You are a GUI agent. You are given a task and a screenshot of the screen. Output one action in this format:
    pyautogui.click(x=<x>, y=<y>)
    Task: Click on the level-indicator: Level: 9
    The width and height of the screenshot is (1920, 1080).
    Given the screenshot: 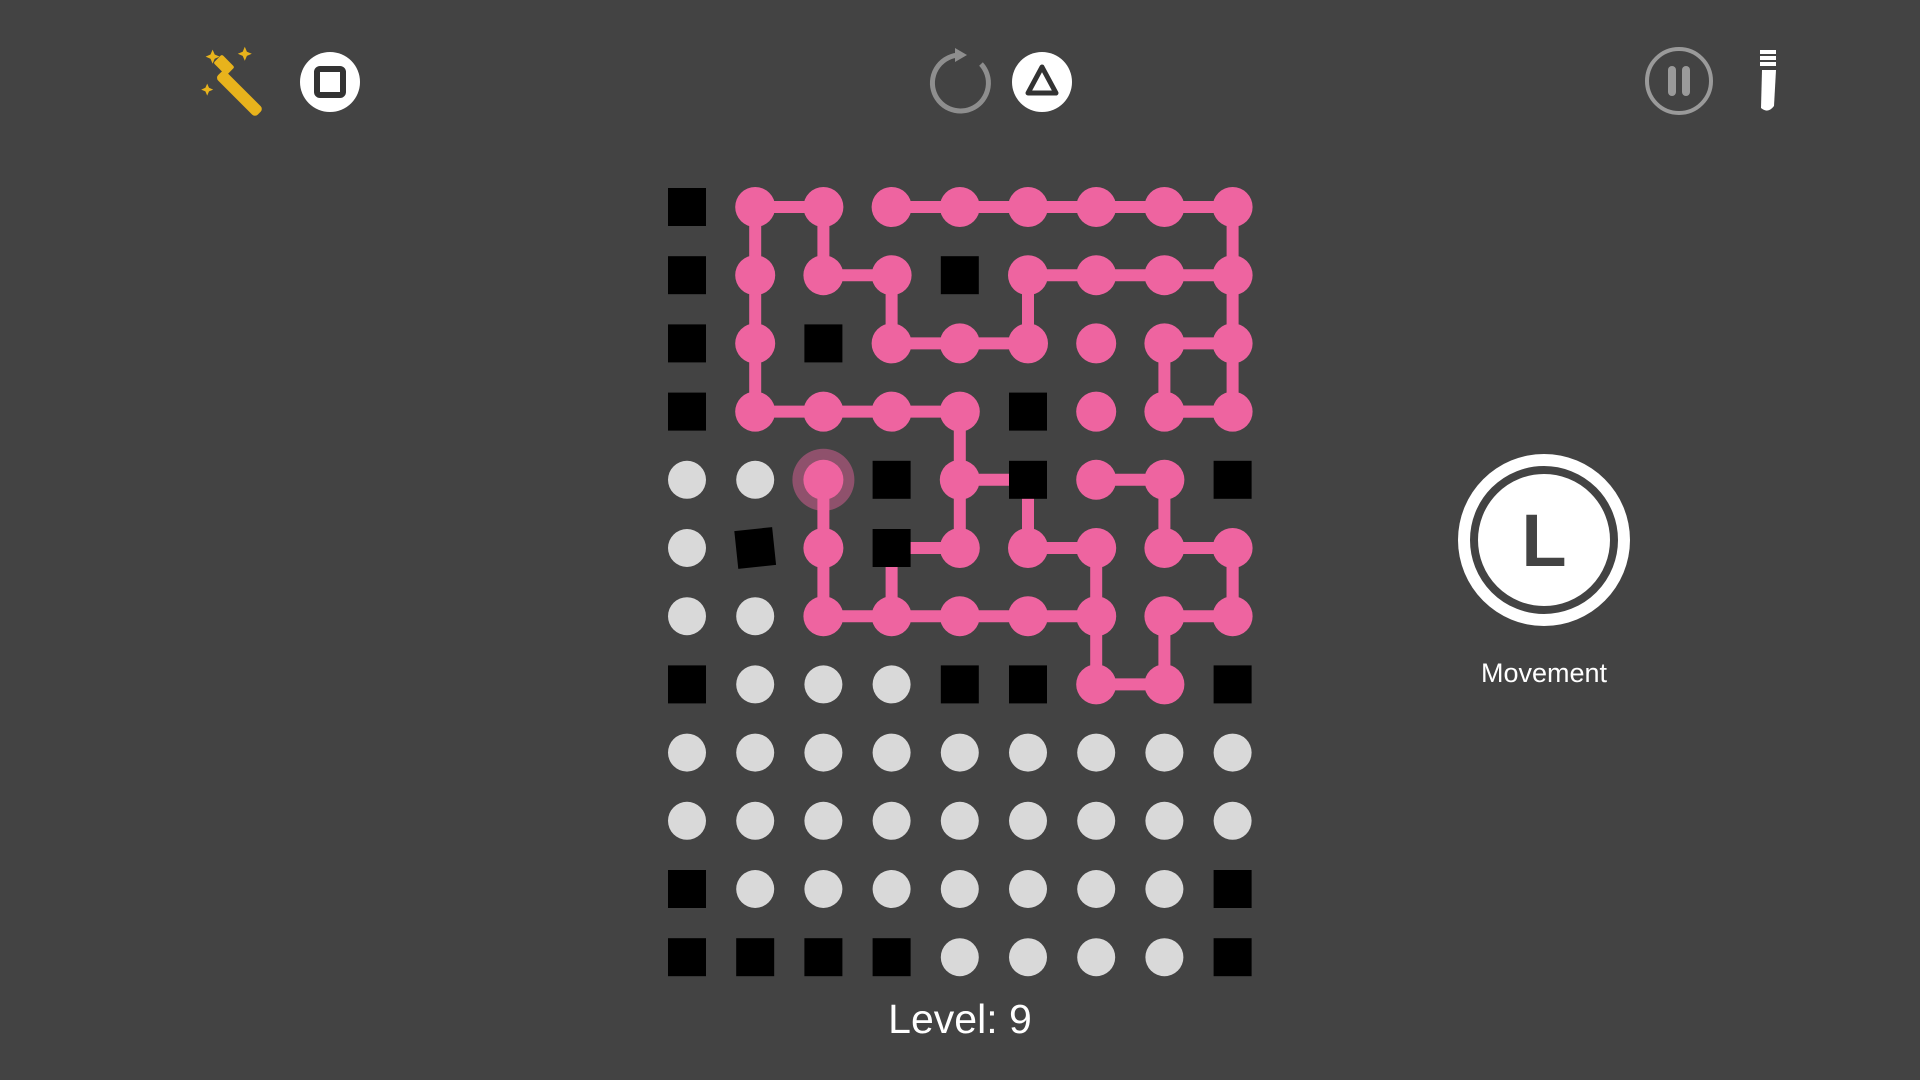 What is the action you would take?
    pyautogui.click(x=960, y=1019)
    